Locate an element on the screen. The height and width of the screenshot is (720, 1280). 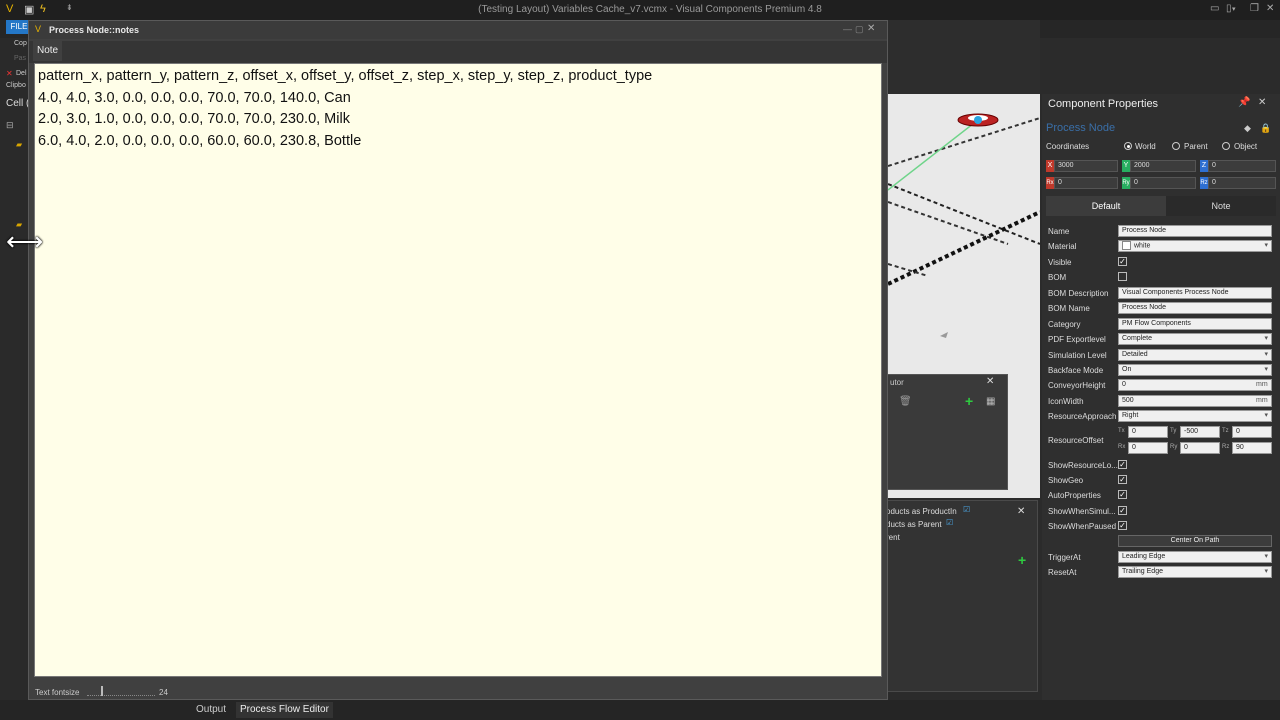
bom-name-field: Process Node is located at coordinates (1195, 308).